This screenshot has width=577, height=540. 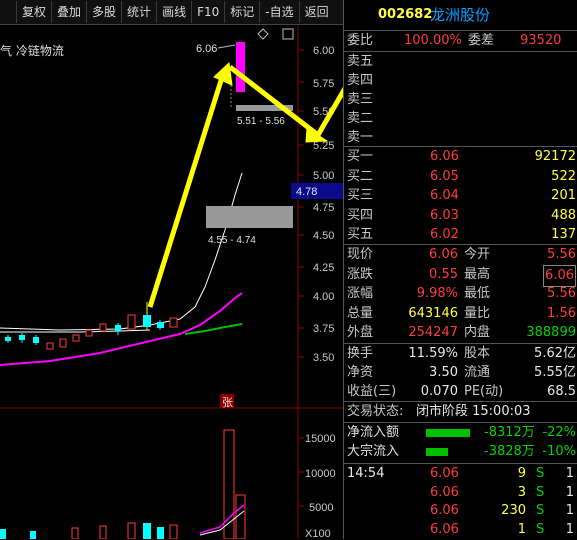 What do you see at coordinates (559, 432) in the screenshot?
I see `flow-percent: -22%` at bounding box center [559, 432].